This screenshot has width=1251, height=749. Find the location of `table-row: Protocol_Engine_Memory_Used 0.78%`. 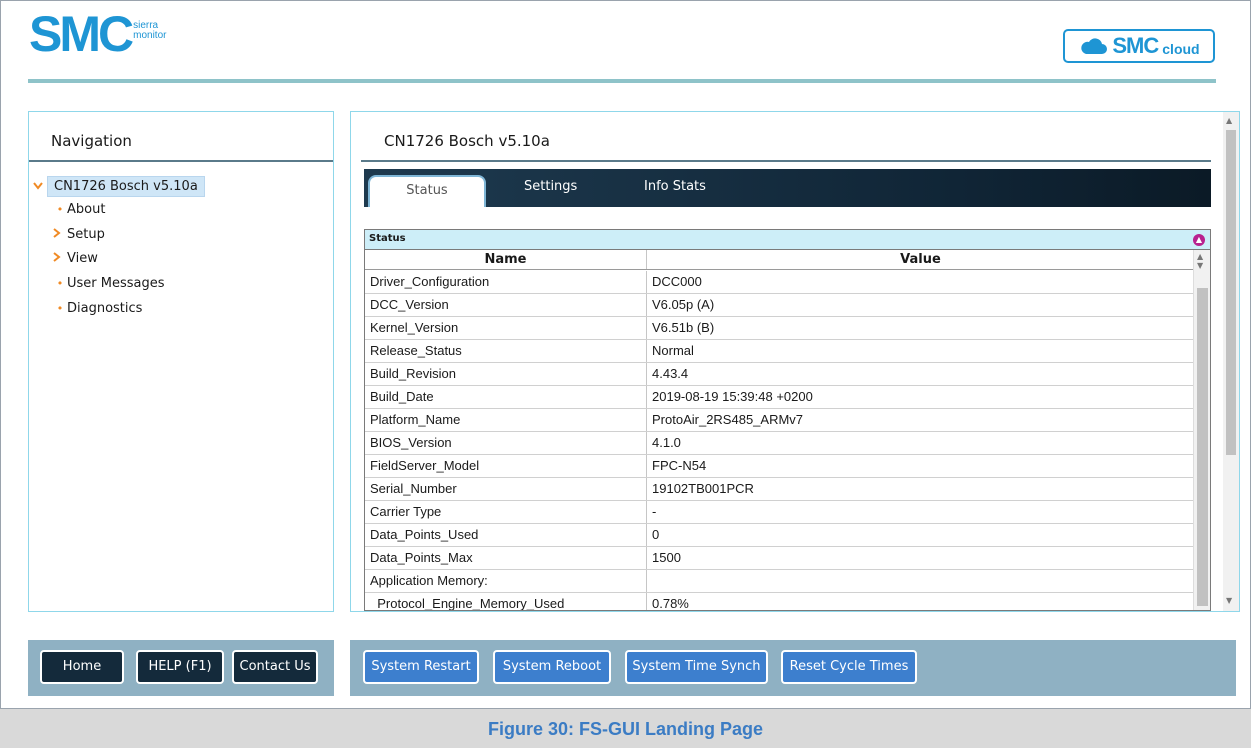

table-row: Protocol_Engine_Memory_Used 0.78% is located at coordinates (779, 602).